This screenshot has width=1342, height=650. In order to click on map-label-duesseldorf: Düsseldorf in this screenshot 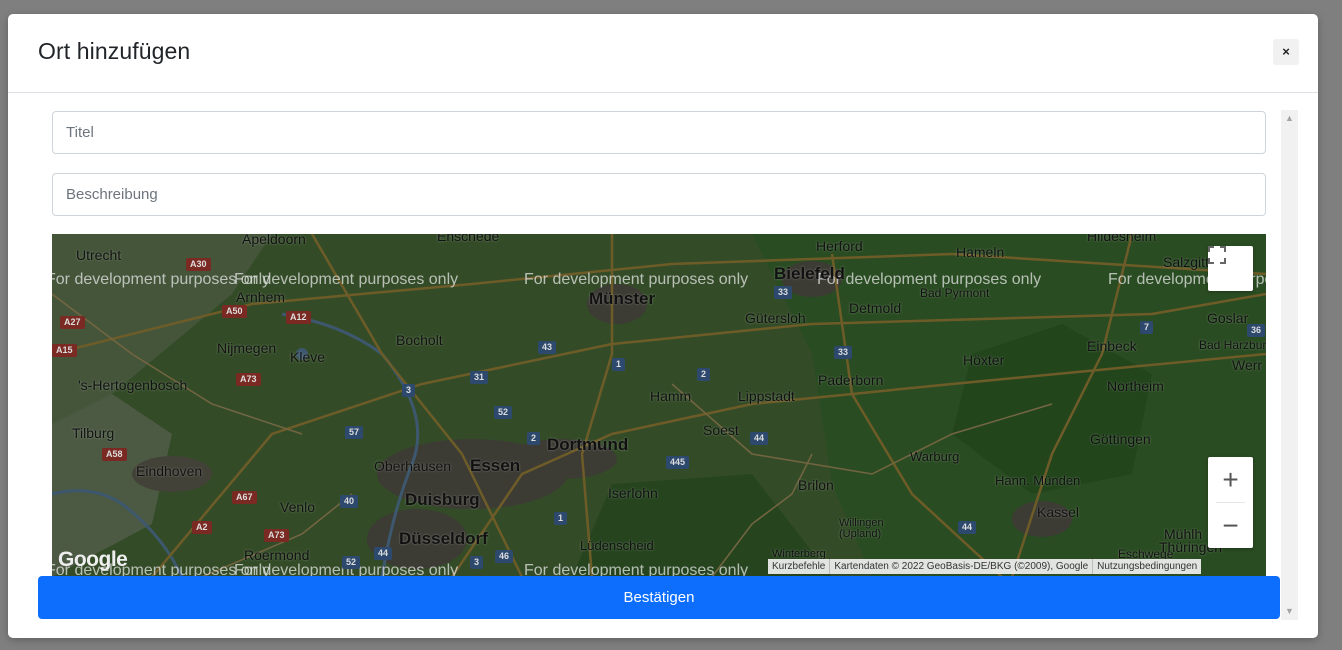, I will do `click(443, 538)`.